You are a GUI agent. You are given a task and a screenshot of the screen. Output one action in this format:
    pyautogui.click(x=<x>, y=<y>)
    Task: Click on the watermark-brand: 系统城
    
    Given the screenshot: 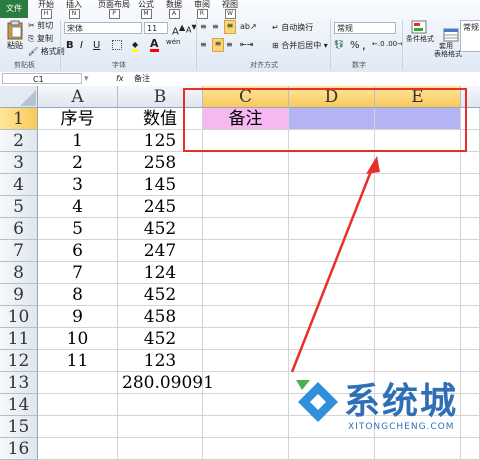 What is the action you would take?
    pyautogui.click(x=401, y=401)
    